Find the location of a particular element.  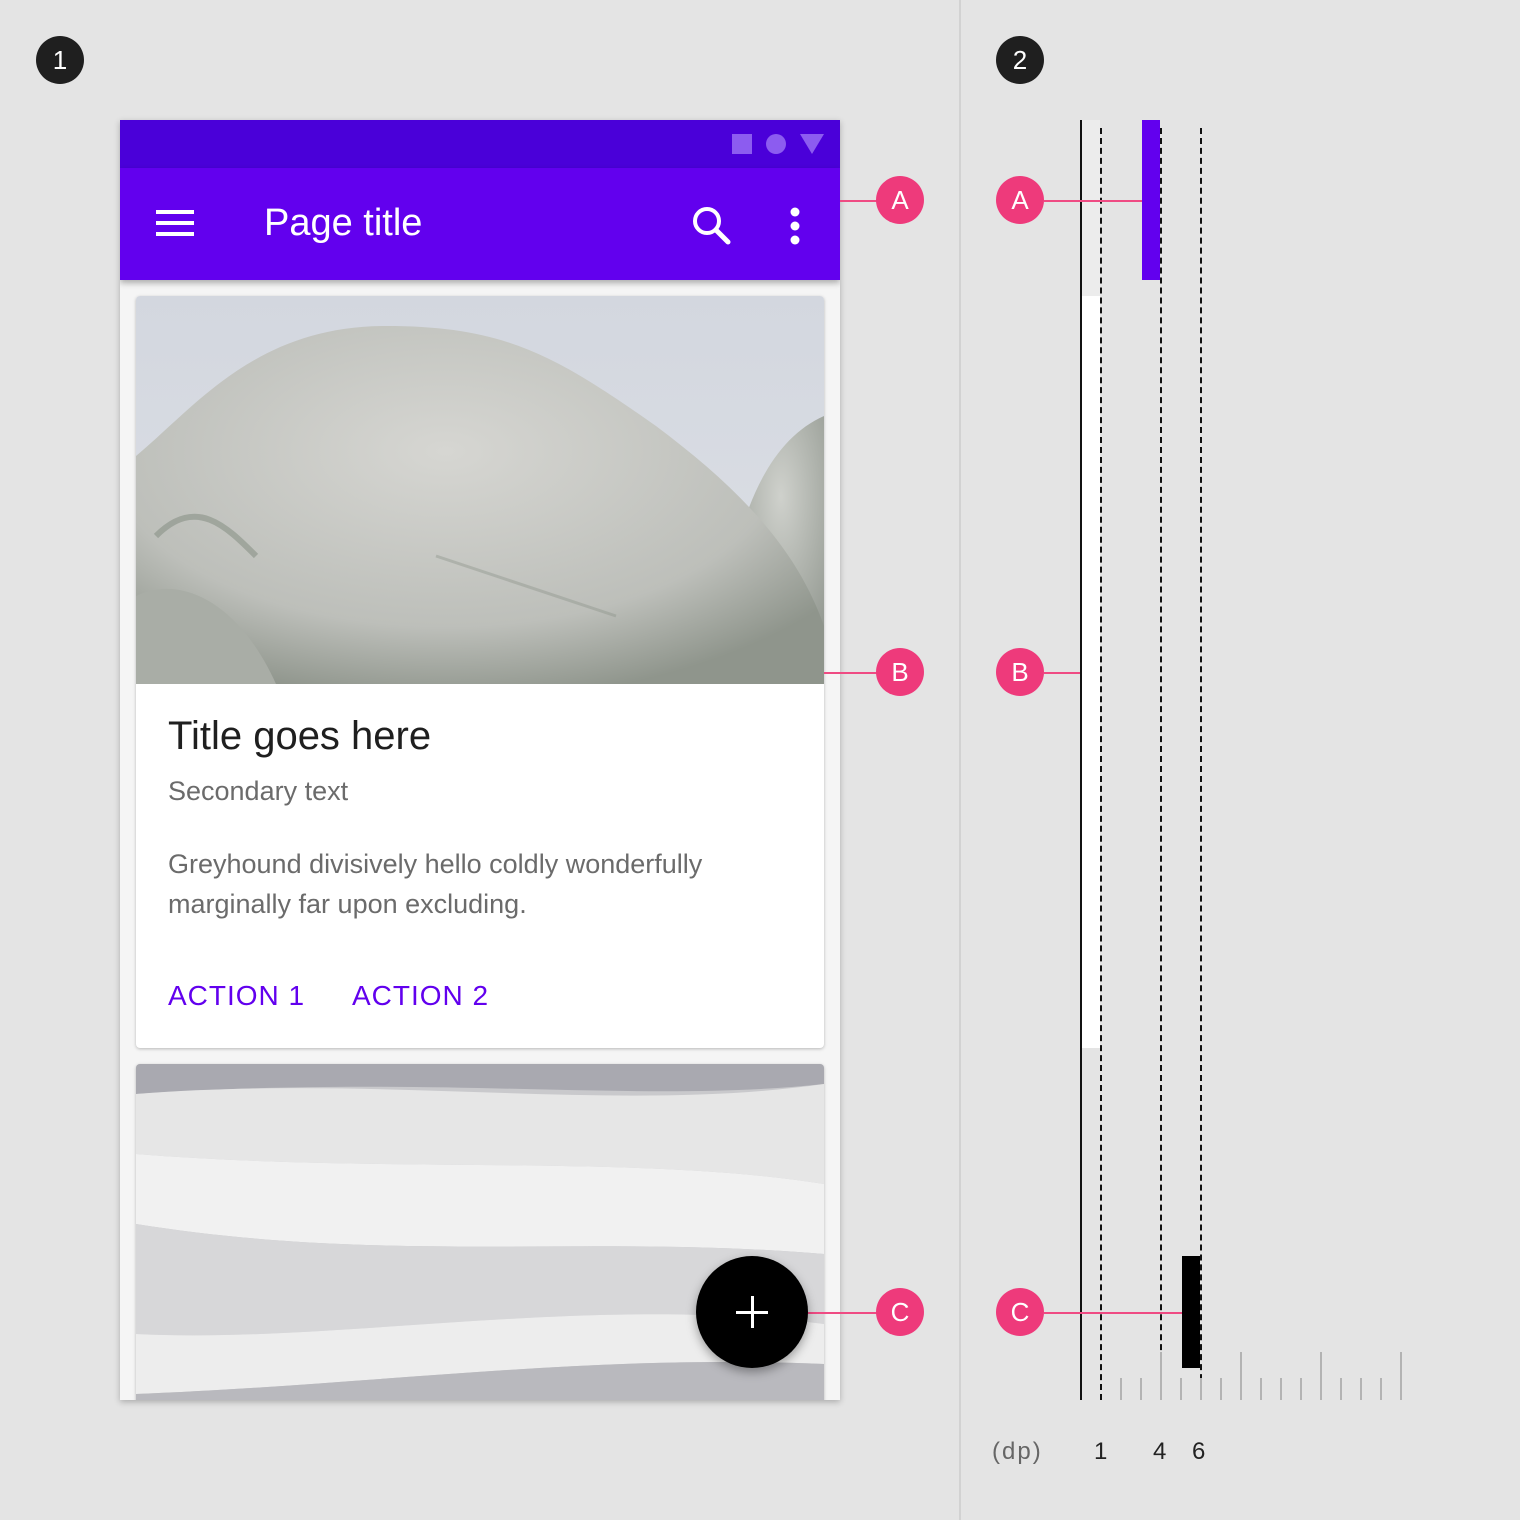

step-1-badge: 1 is located at coordinates (60, 60).